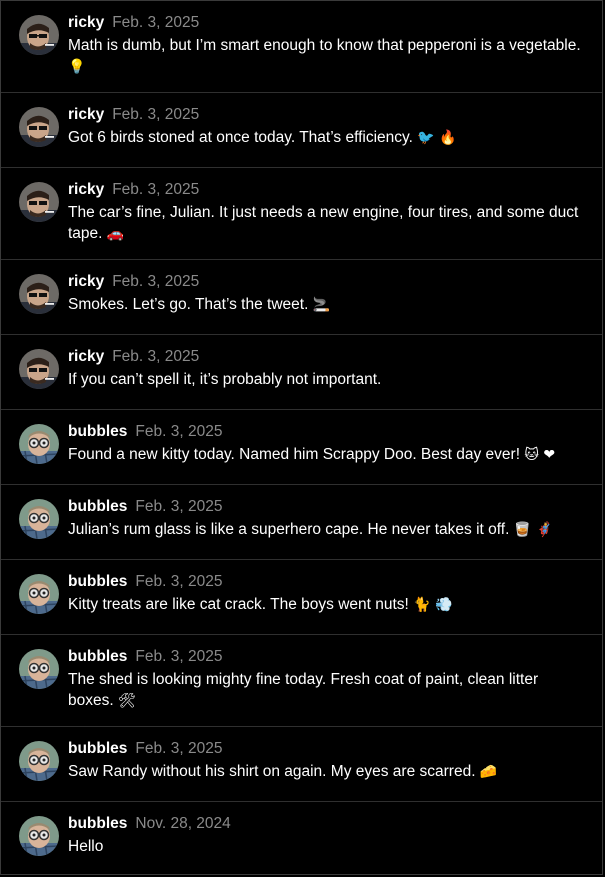 This screenshot has height=877, width=605. What do you see at coordinates (433, 605) in the screenshot?
I see `emoji-cat-dash-icon: 🐈 💨` at bounding box center [433, 605].